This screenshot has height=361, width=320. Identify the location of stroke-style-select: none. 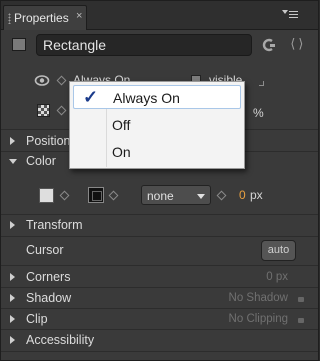
(176, 195).